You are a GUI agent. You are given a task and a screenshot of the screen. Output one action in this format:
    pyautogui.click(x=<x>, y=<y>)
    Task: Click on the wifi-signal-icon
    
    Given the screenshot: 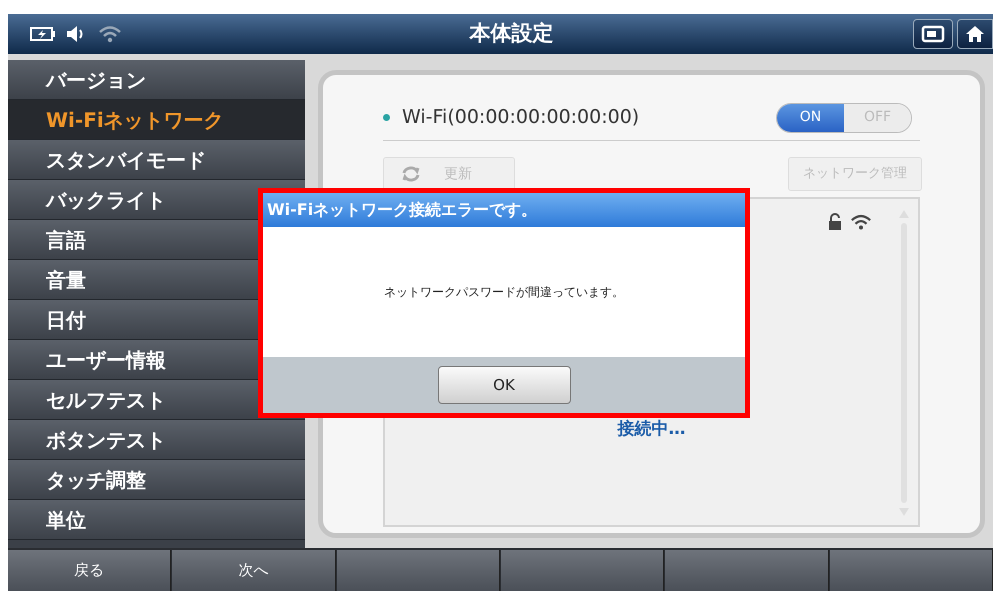 What is the action you would take?
    pyautogui.click(x=861, y=222)
    